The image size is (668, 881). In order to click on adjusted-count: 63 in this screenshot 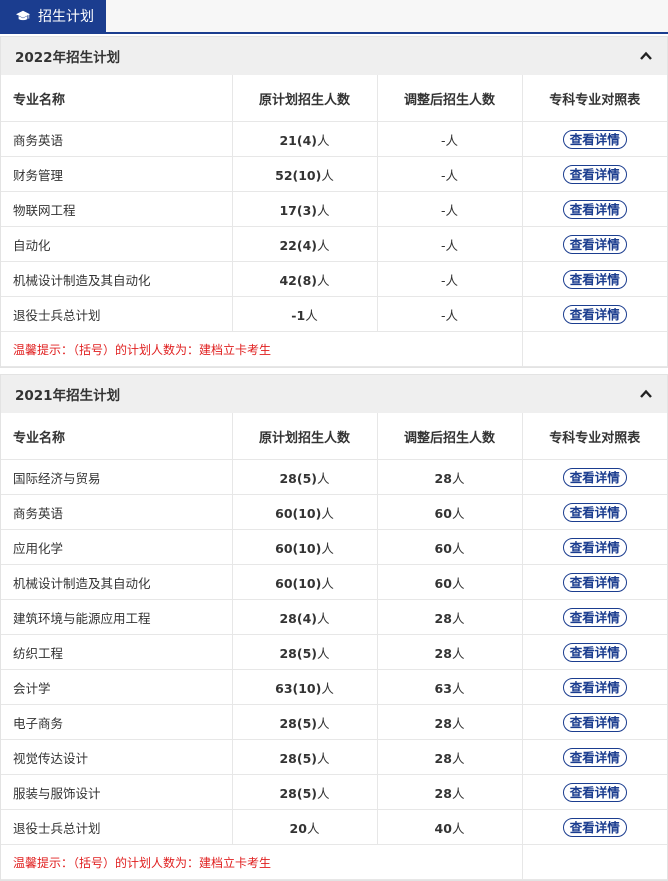, I will do `click(443, 688)`.